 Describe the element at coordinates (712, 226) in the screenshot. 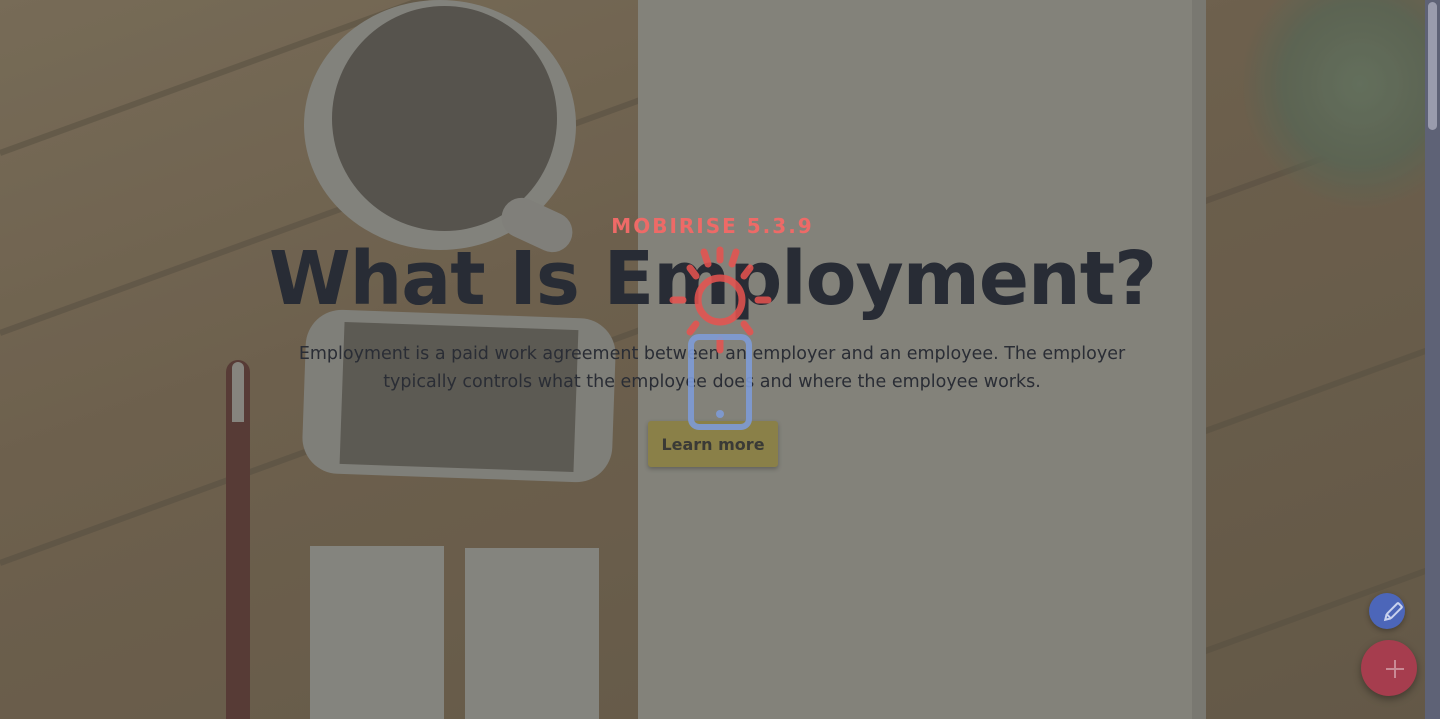

I see `brand-version: MOBIRISE 5.3.9` at that location.